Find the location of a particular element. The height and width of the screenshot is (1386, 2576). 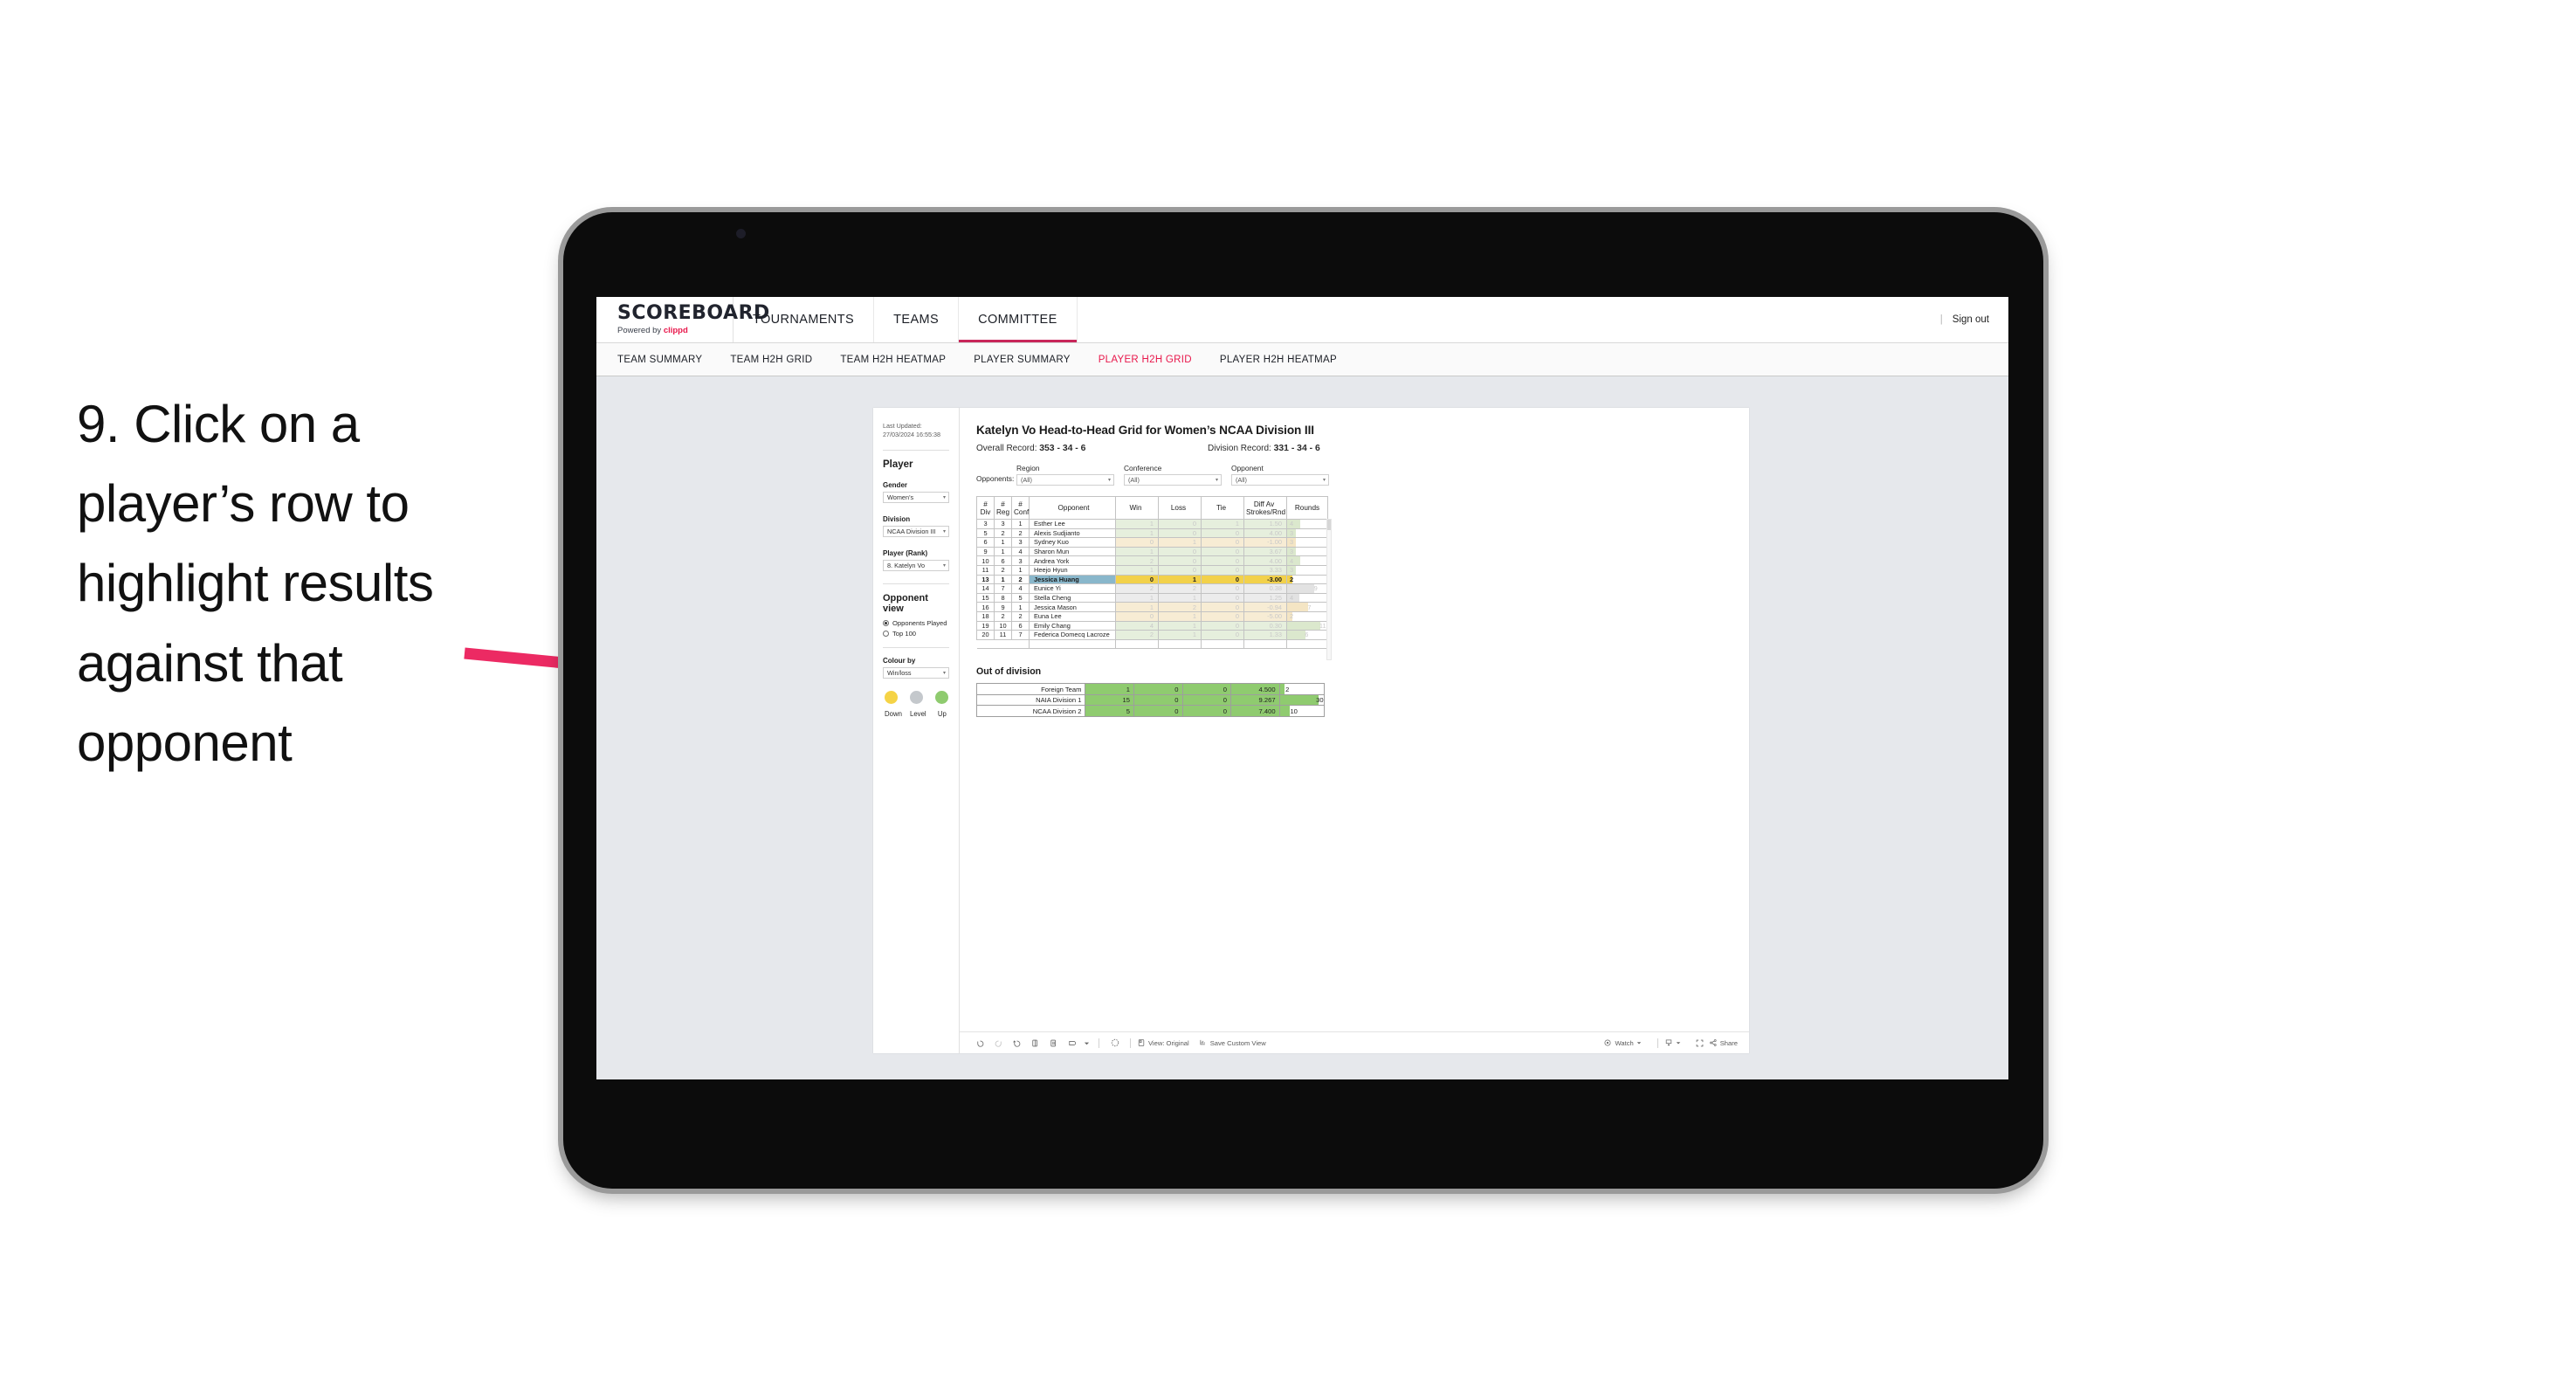

grid-row: 19 10 6 Emily Chang 4 1 0 0.30 11 is located at coordinates (1152, 625).